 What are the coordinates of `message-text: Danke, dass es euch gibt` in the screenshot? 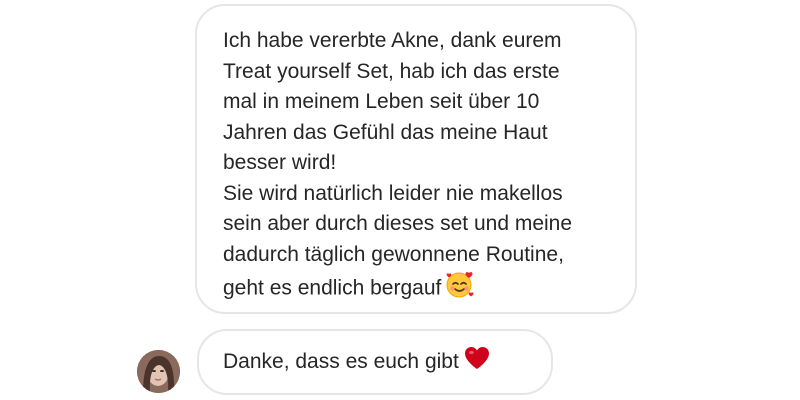 It's located at (357, 362).